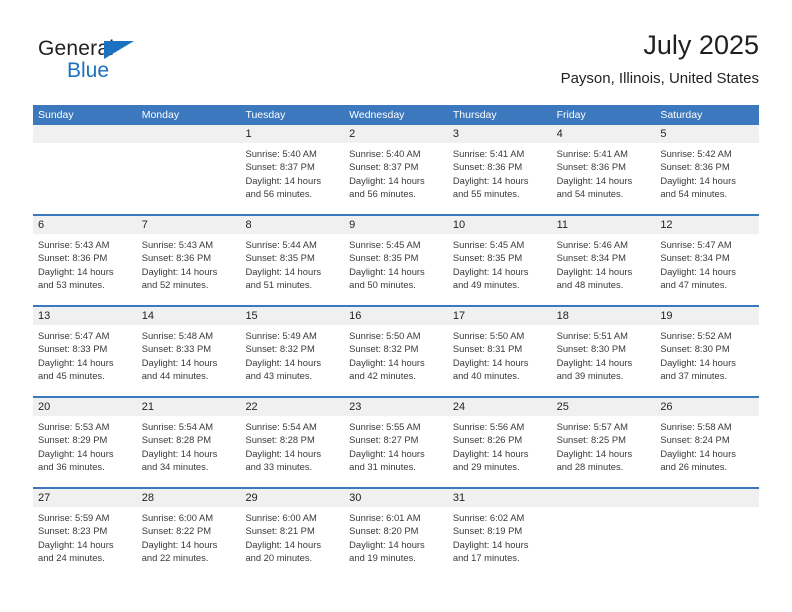  What do you see at coordinates (707, 498) in the screenshot?
I see `day-number-empty` at bounding box center [707, 498].